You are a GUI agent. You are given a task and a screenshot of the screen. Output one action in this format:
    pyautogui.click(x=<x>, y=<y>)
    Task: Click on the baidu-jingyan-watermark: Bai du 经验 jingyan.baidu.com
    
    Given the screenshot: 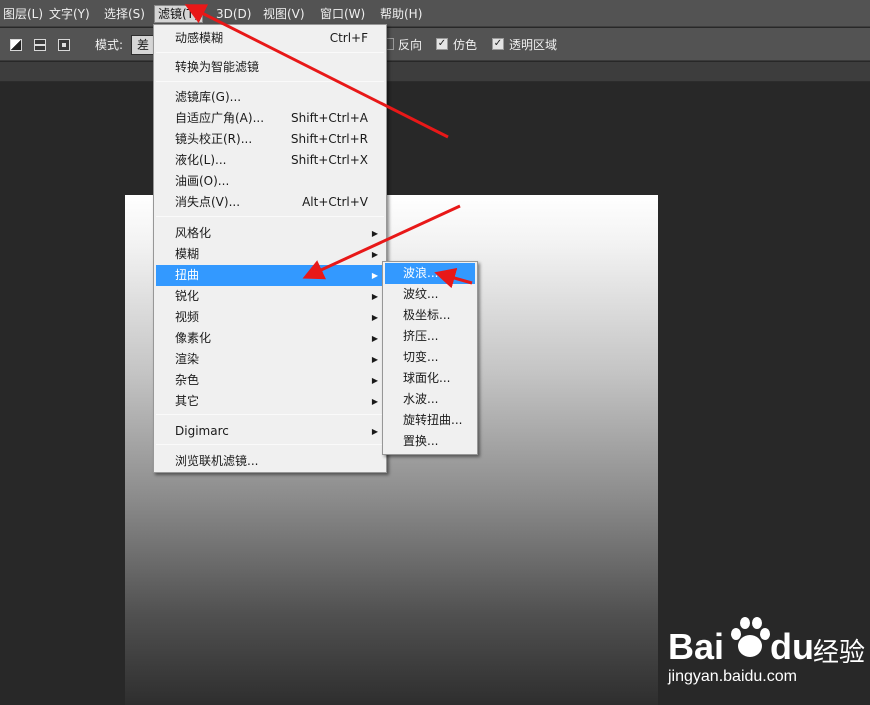 What is the action you would take?
    pyautogui.click(x=768, y=653)
    